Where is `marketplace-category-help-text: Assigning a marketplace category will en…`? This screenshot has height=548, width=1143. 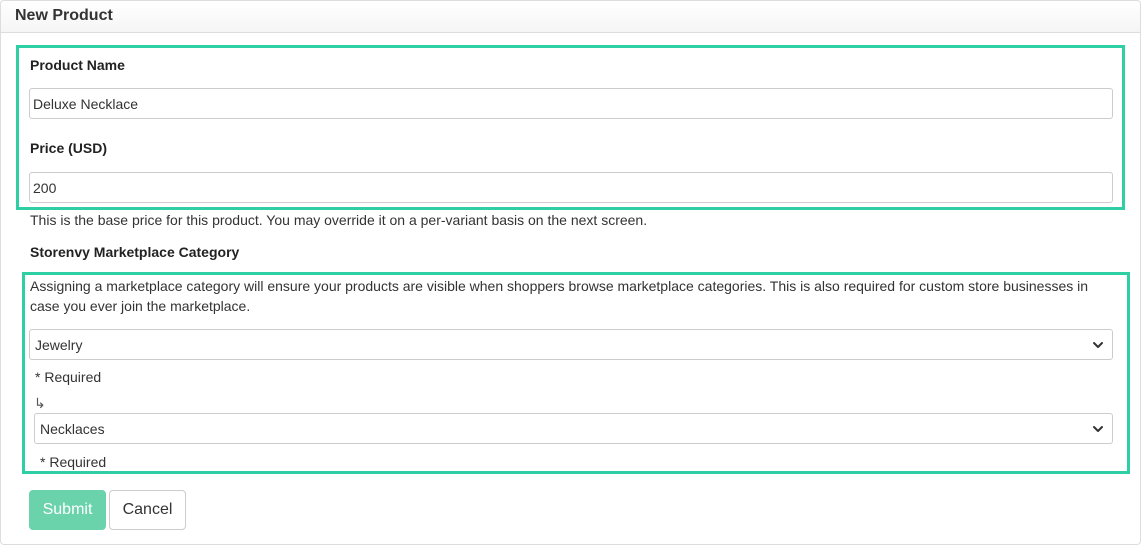 marketplace-category-help-text: Assigning a marketplace category will en… is located at coordinates (559, 296).